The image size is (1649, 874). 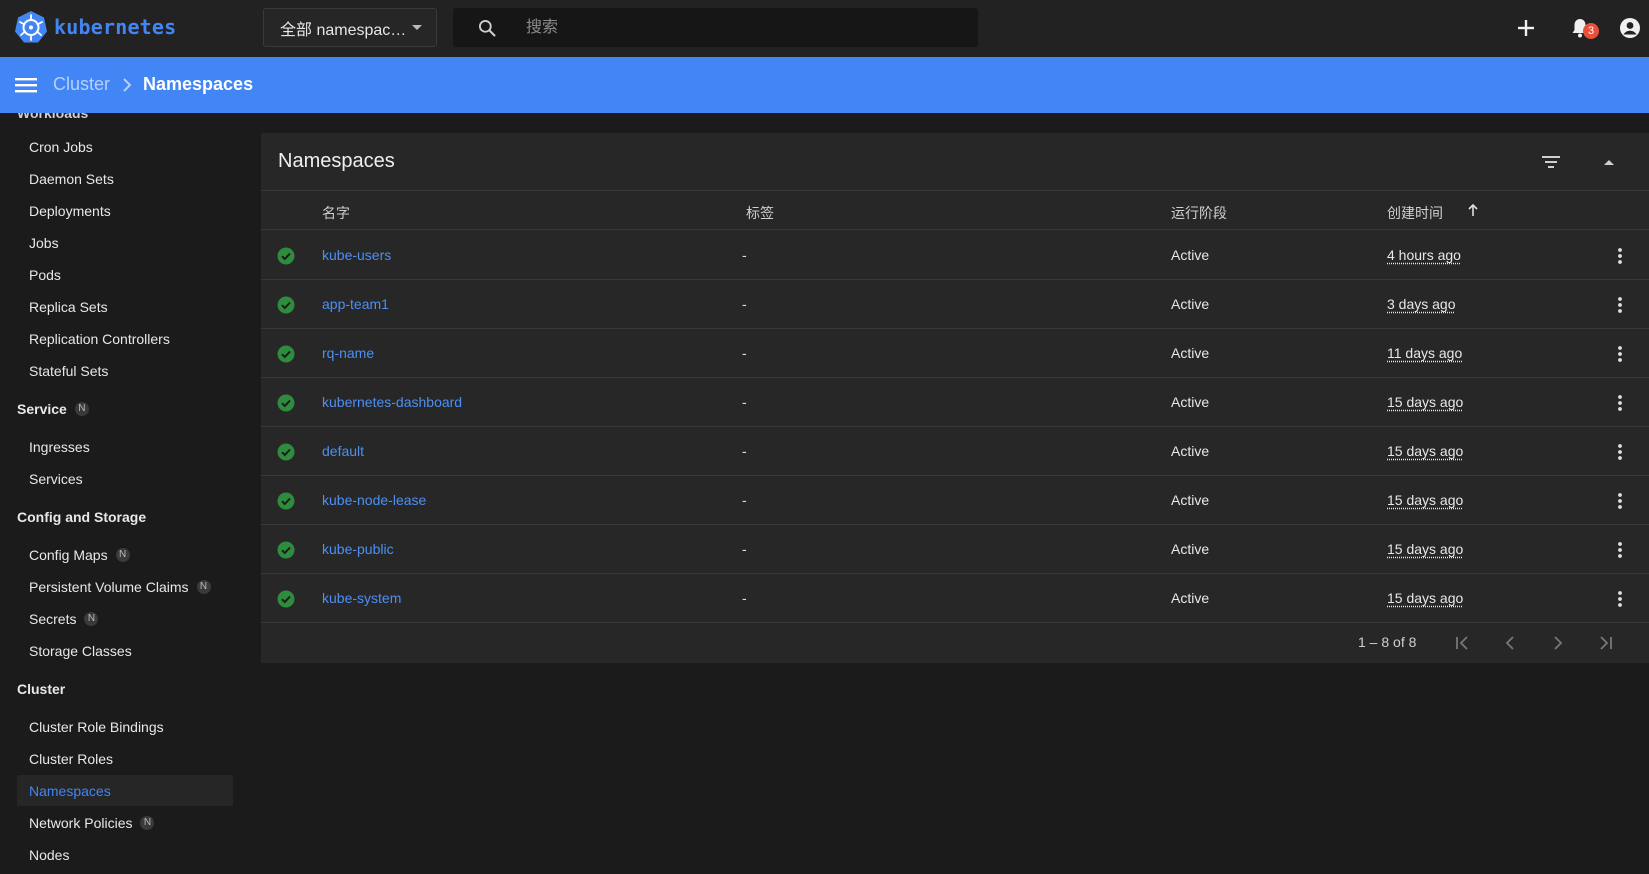 What do you see at coordinates (955, 642) in the screenshot?
I see `paginator: 1 – 8 of 8` at bounding box center [955, 642].